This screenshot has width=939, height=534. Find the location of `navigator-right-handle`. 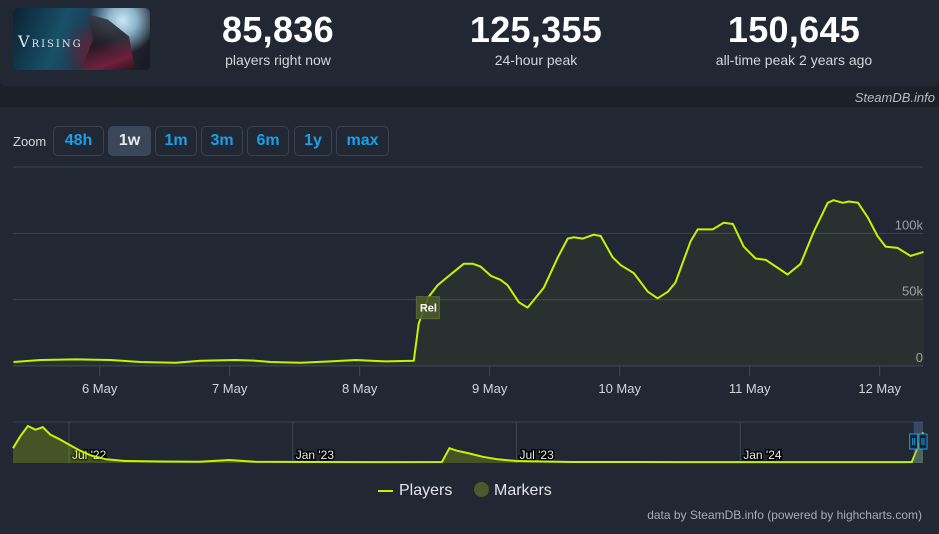

navigator-right-handle is located at coordinates (923, 441).